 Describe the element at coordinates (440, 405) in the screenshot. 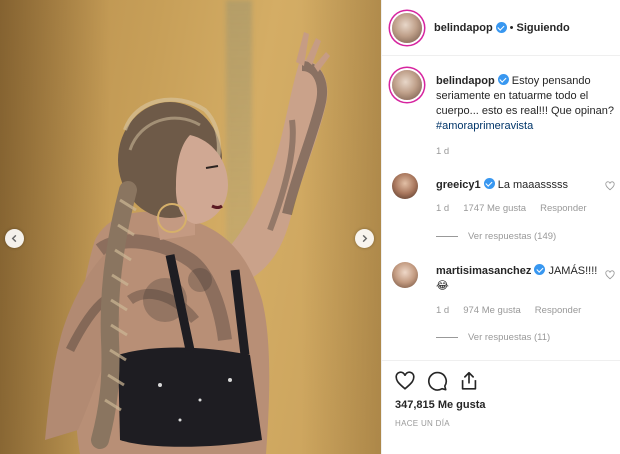

I see `post-like-count: 347,815 Me gusta` at that location.